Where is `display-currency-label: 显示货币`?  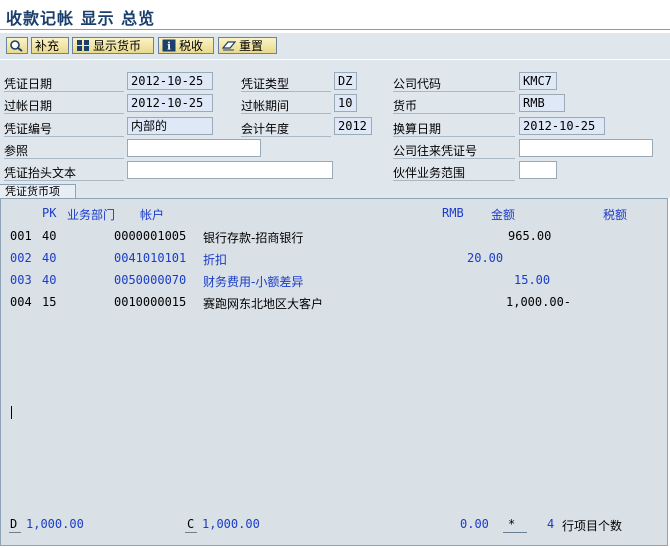 display-currency-label: 显示货币 is located at coordinates (117, 46).